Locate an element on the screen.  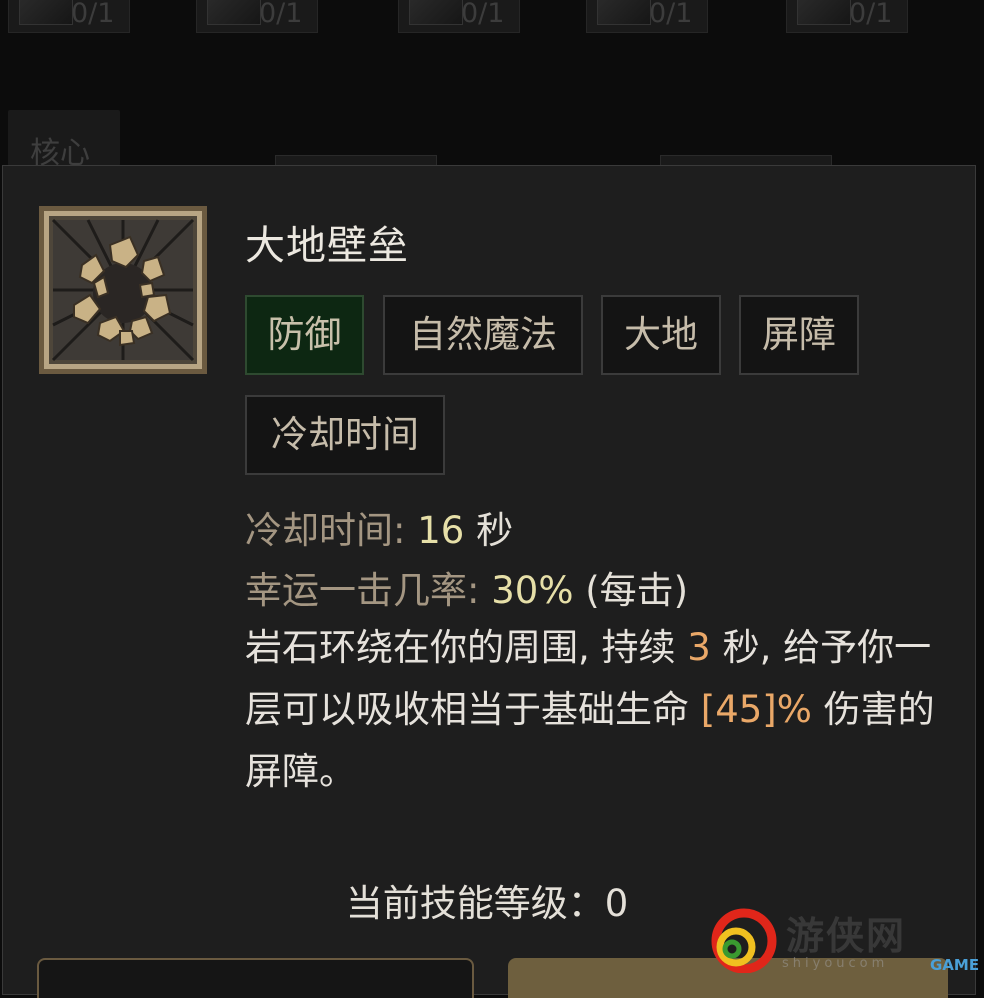
earthen-bulwark-skill-icon is located at coordinates (123, 290).